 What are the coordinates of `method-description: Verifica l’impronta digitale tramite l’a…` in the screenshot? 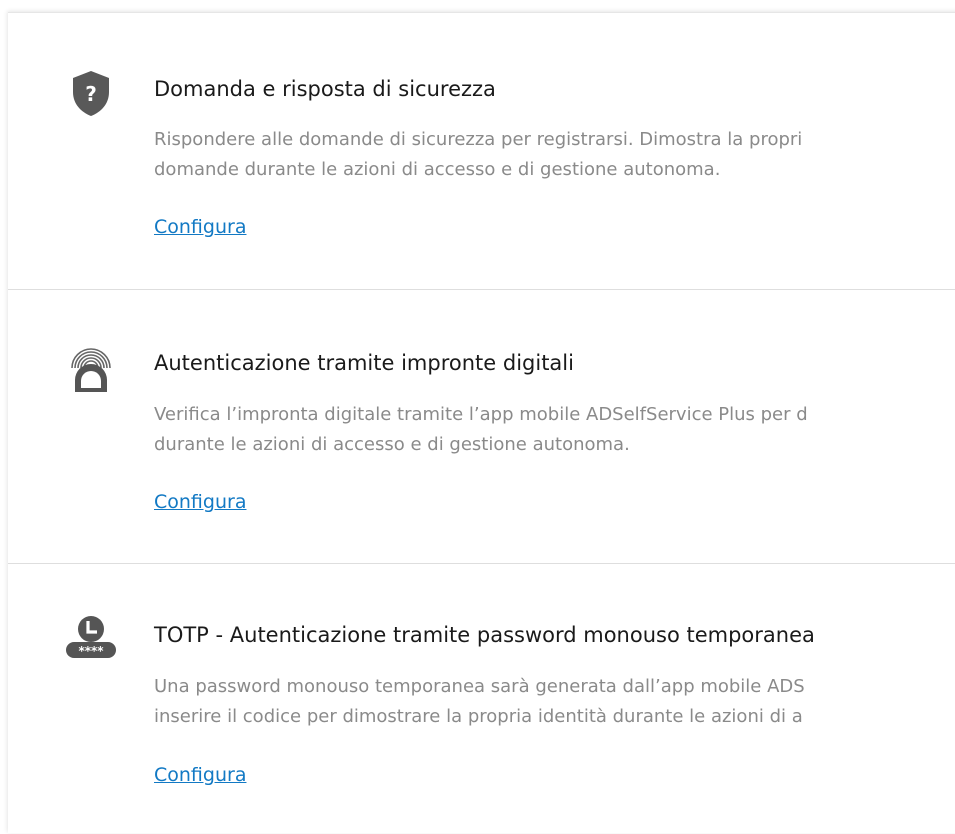 It's located at (554, 430).